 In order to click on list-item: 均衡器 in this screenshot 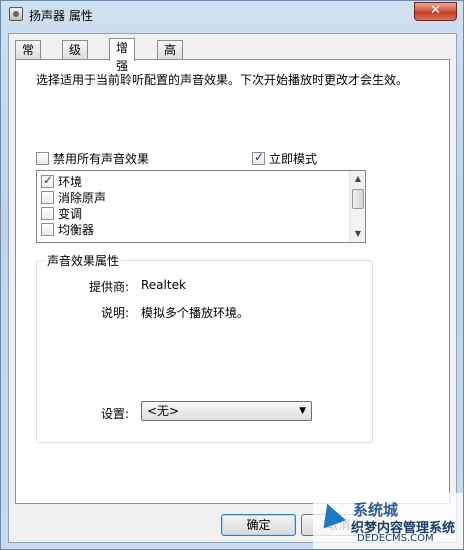, I will do `click(67, 229)`.